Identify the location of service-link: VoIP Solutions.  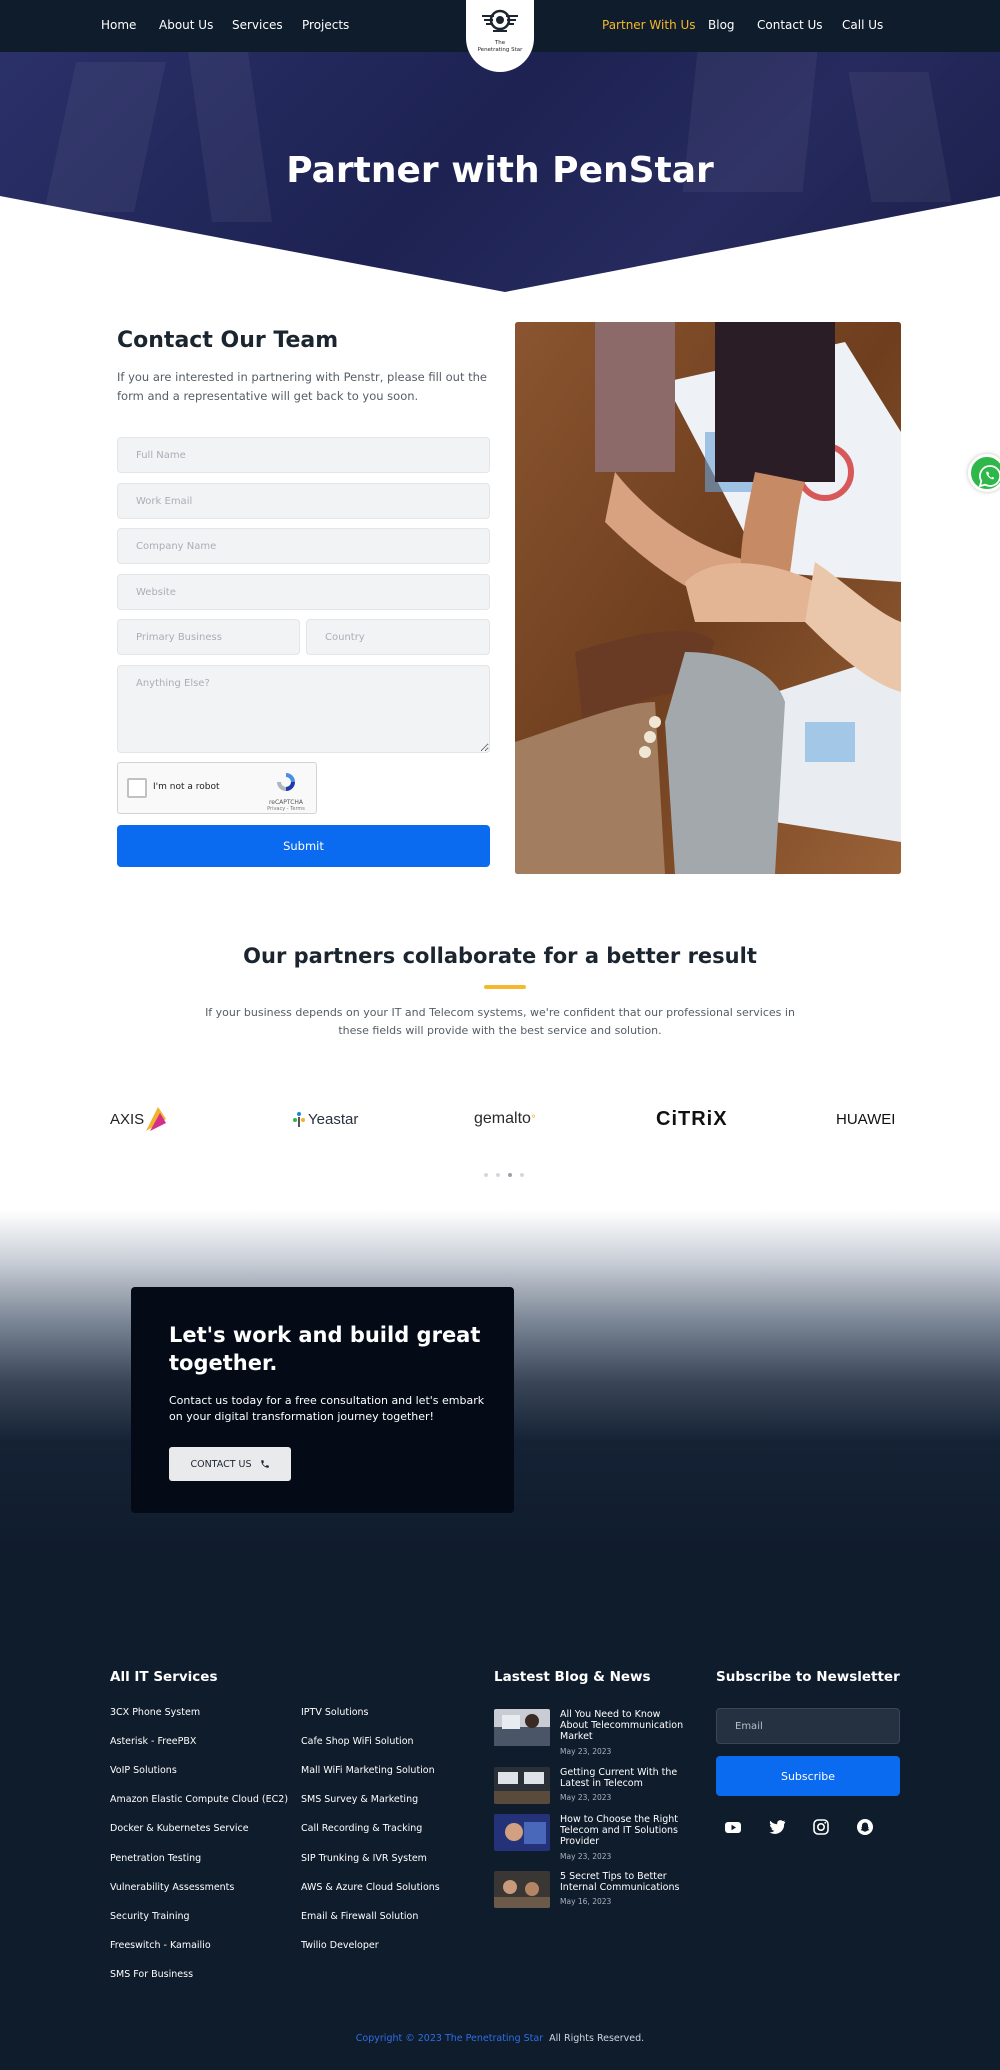
(143, 1770).